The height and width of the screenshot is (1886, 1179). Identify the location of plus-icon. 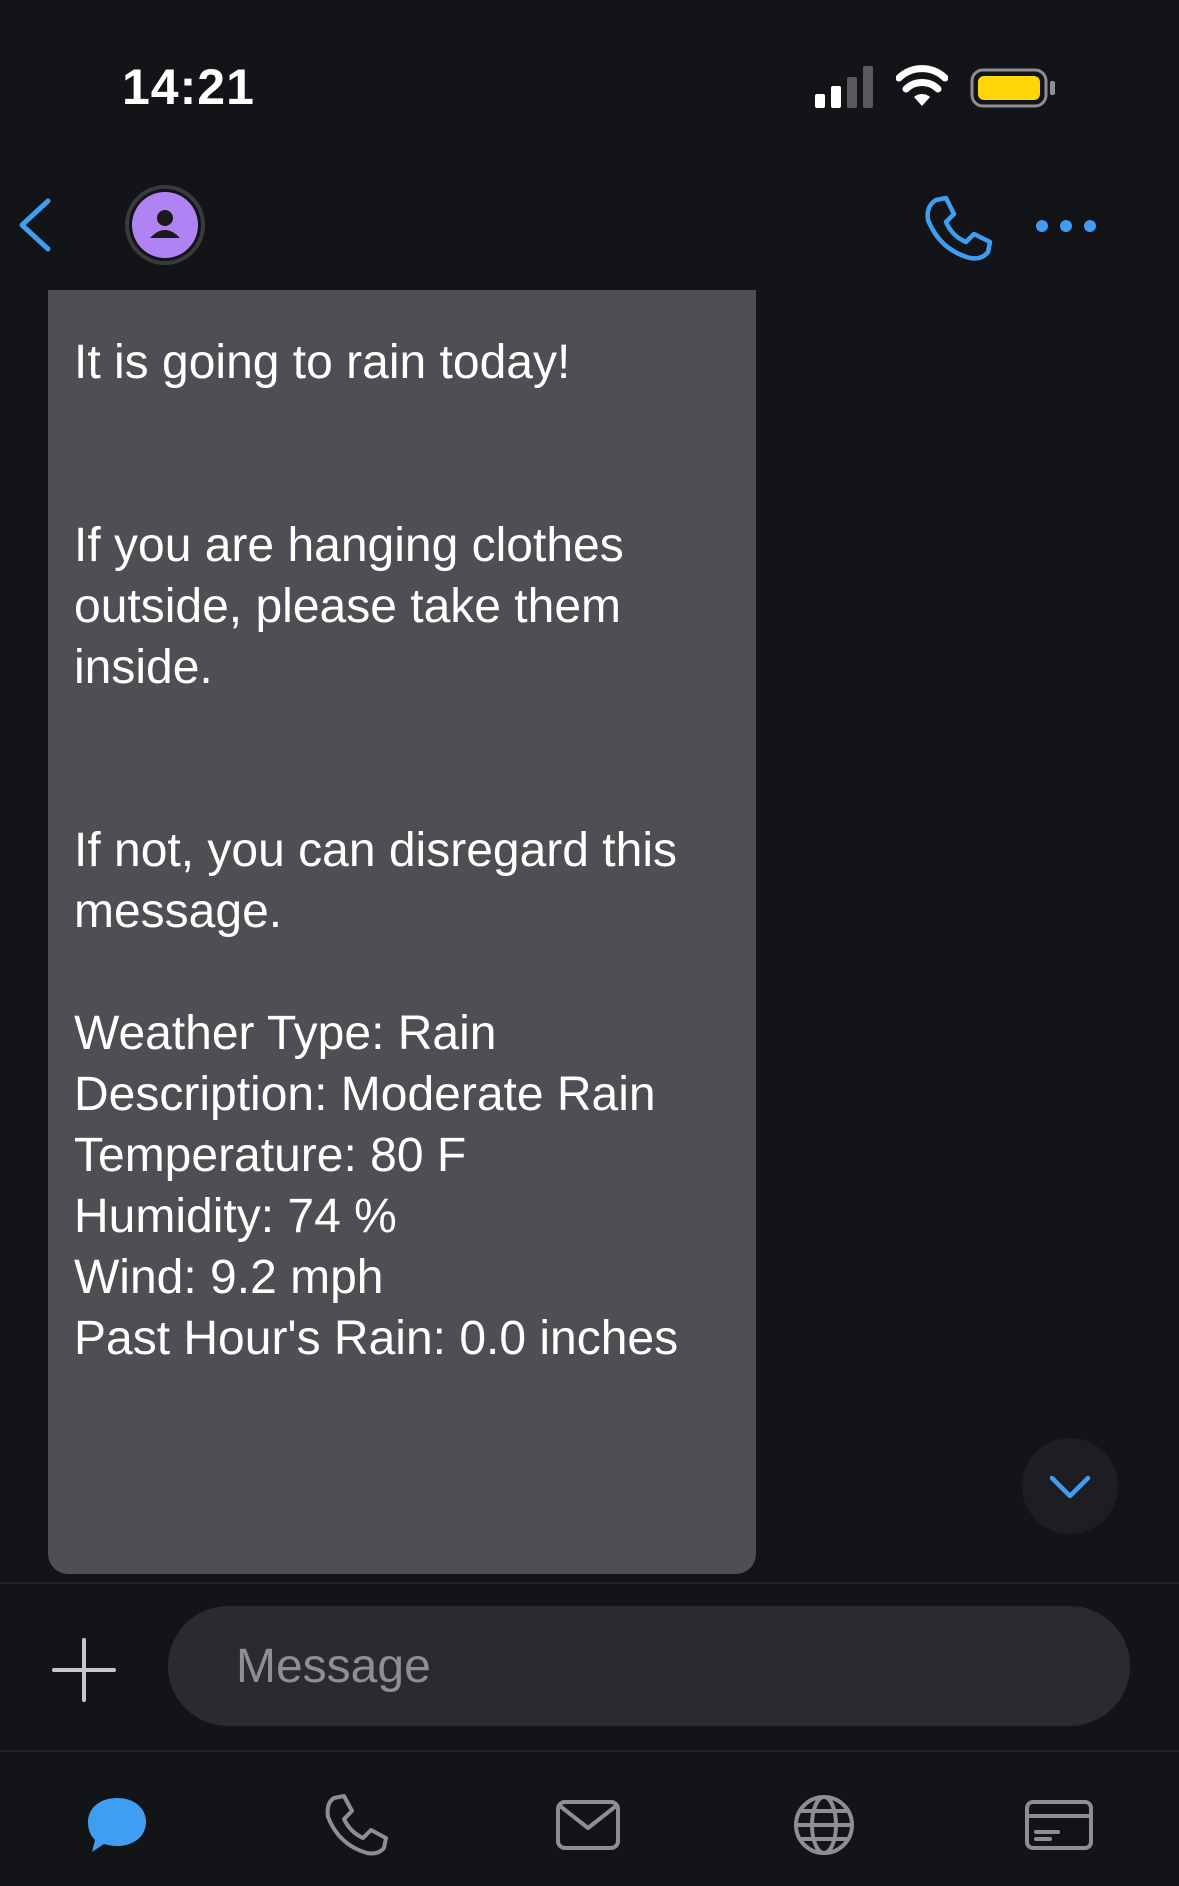
(84, 1670).